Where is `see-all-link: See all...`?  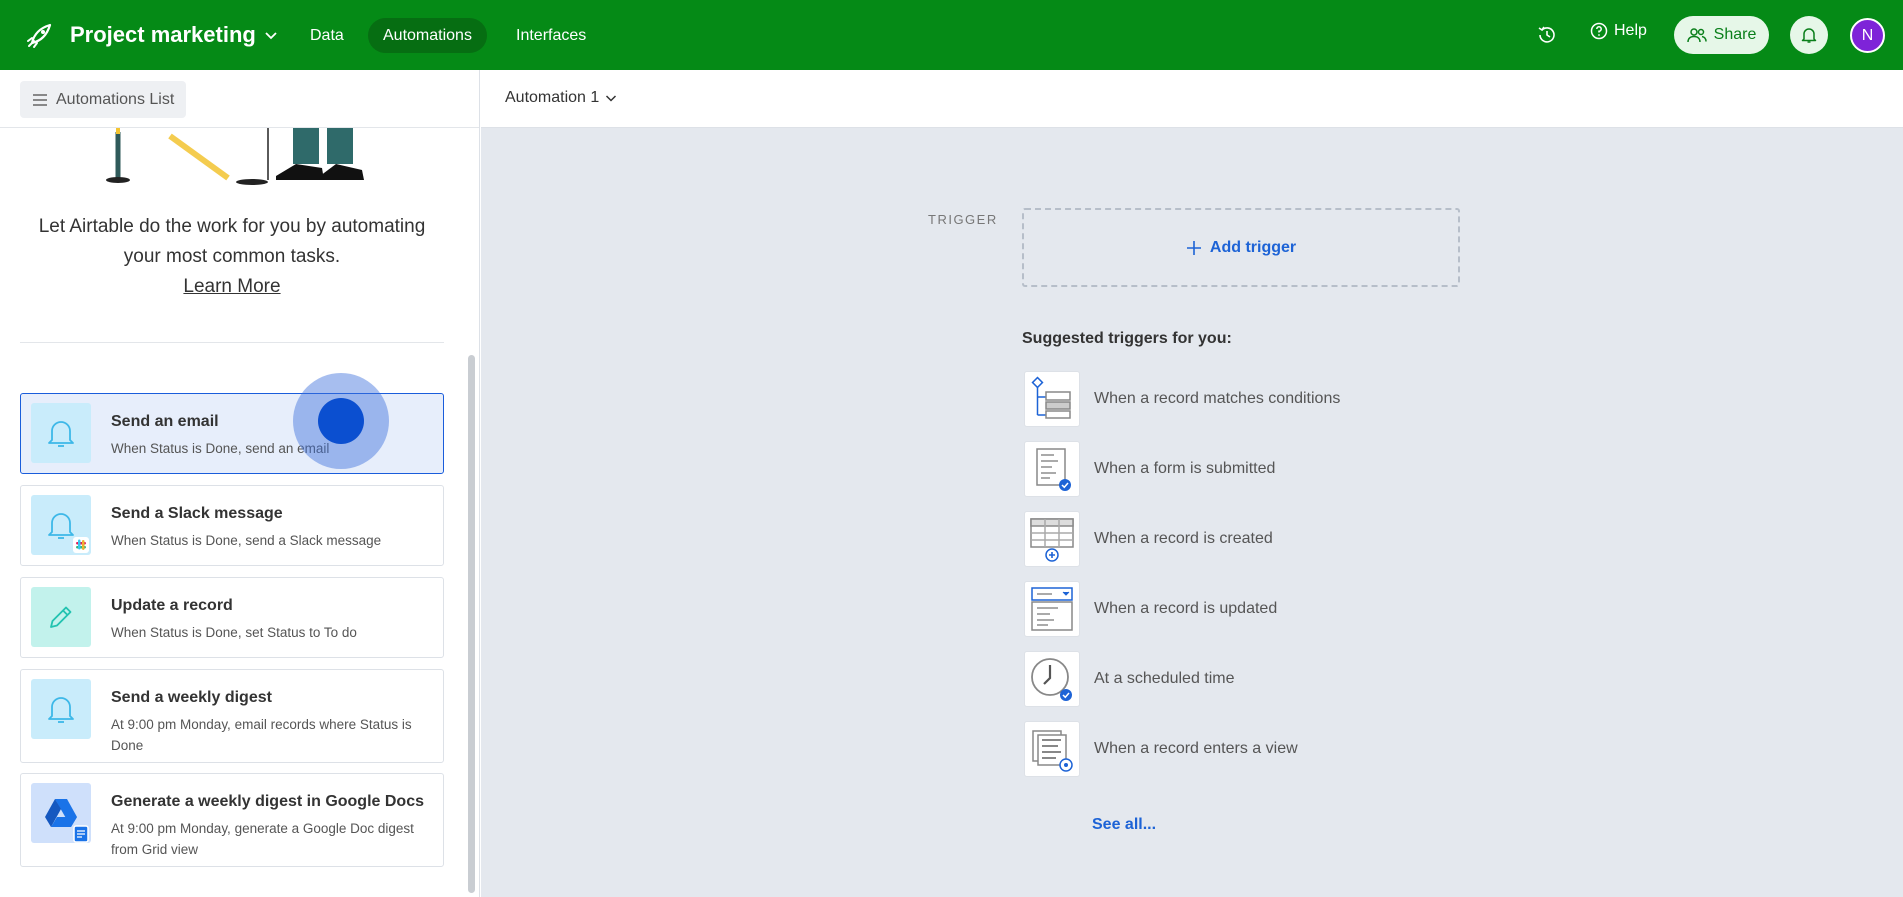
see-all-link: See all... is located at coordinates (1124, 825).